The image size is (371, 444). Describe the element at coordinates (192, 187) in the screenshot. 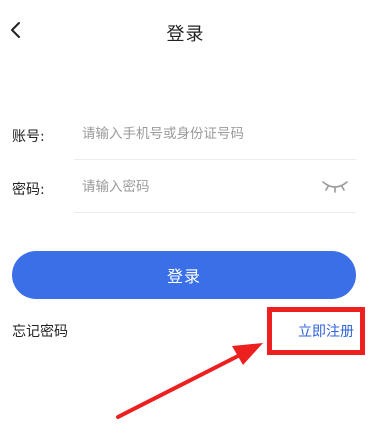

I see `password-input` at that location.